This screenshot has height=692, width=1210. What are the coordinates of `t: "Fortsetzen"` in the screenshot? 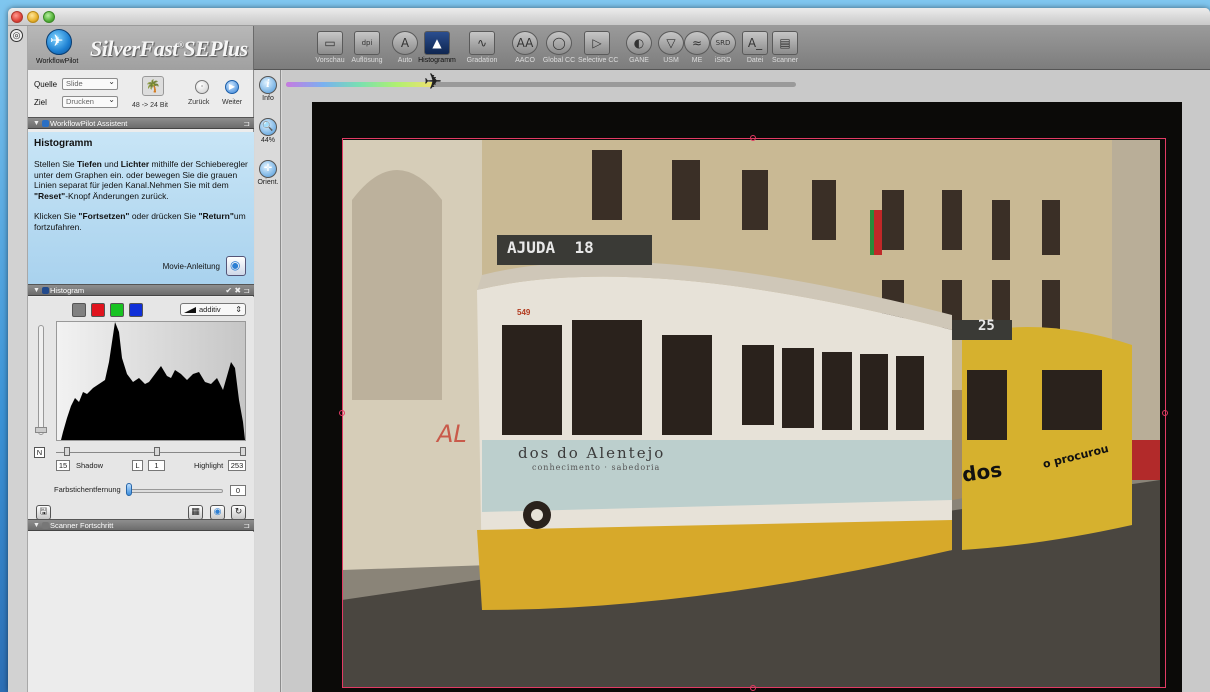 It's located at (104, 216).